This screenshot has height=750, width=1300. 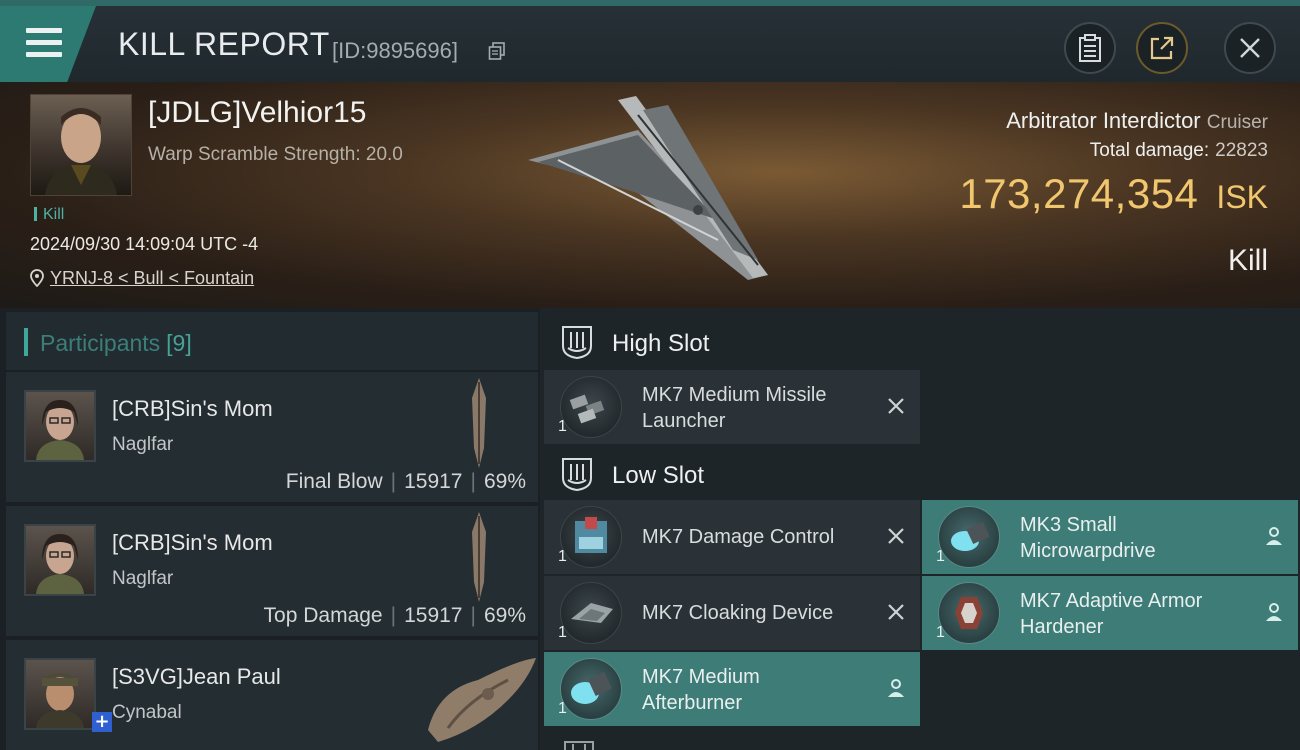 I want to click on participants-count: [9], so click(x=179, y=343).